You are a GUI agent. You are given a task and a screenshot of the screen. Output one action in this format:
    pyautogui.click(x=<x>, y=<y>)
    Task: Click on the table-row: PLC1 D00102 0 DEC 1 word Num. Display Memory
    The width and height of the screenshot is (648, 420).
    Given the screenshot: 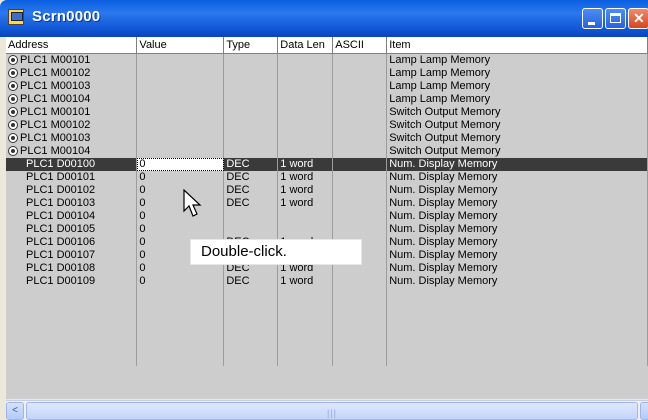 What is the action you would take?
    pyautogui.click(x=327, y=190)
    